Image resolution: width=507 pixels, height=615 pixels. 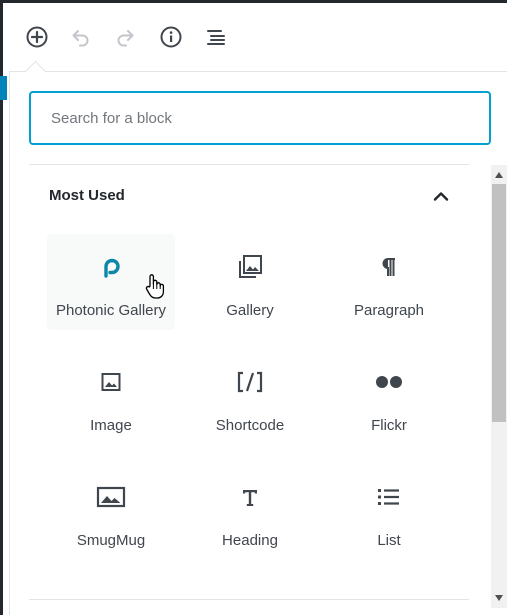 I want to click on shortcode-icon, so click(x=250, y=382).